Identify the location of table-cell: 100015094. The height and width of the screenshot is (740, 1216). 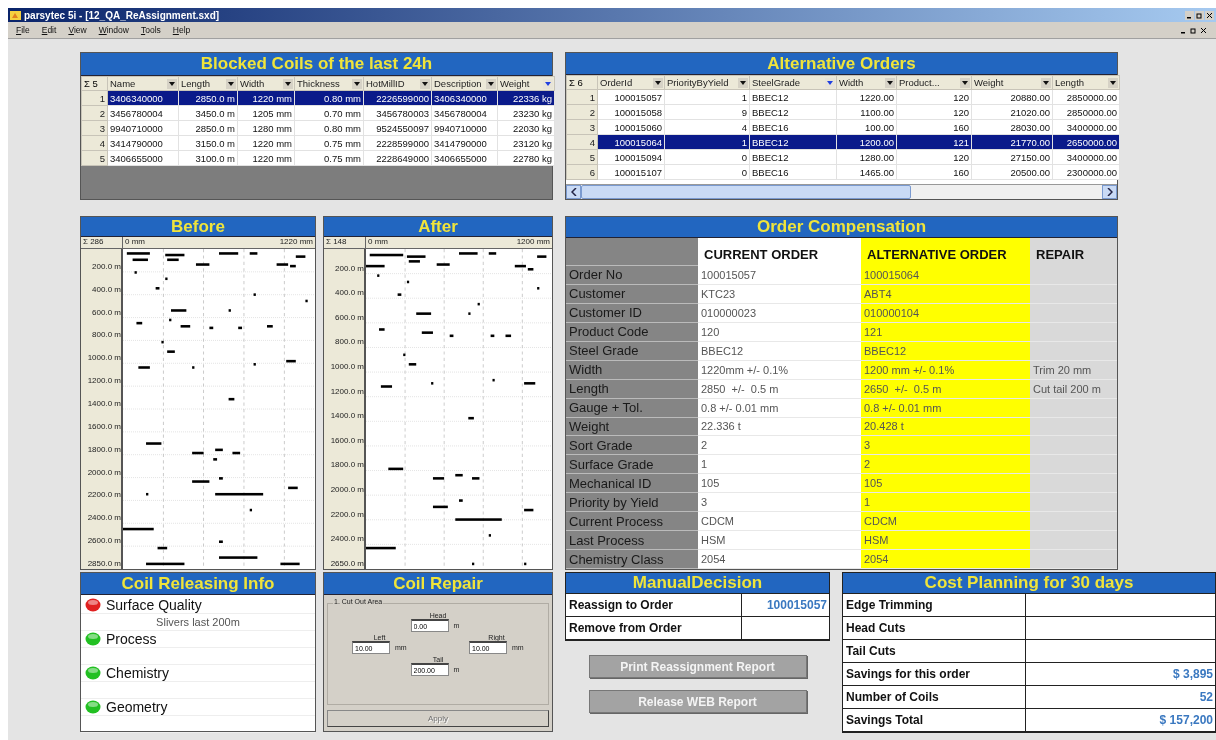
(631, 157).